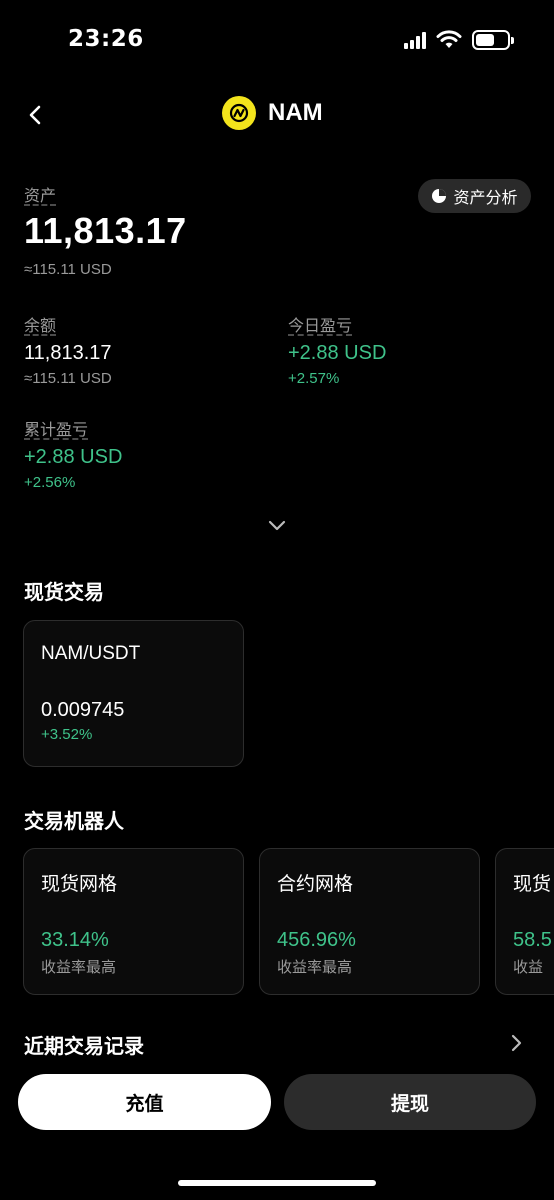 The height and width of the screenshot is (1200, 554). Describe the element at coordinates (524, 921) in the screenshot. I see `bot-card-partial: 现货 58.5 收益` at that location.